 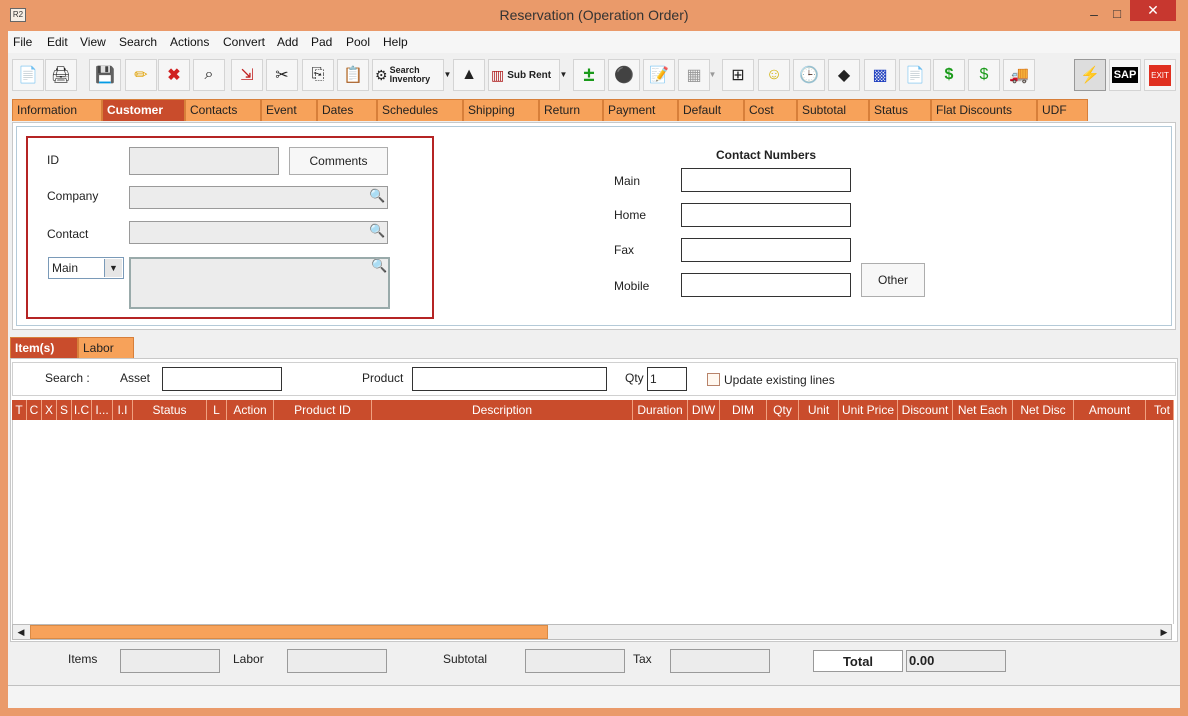 What do you see at coordinates (667, 379) in the screenshot?
I see `qty-input: 1` at bounding box center [667, 379].